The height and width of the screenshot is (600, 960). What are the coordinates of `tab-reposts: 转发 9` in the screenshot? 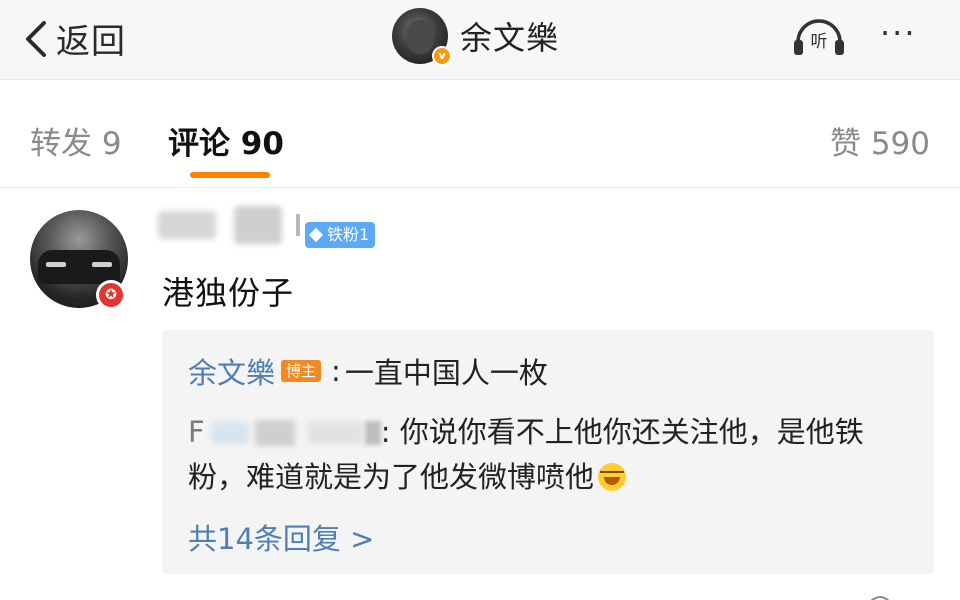 It's located at (76, 140).